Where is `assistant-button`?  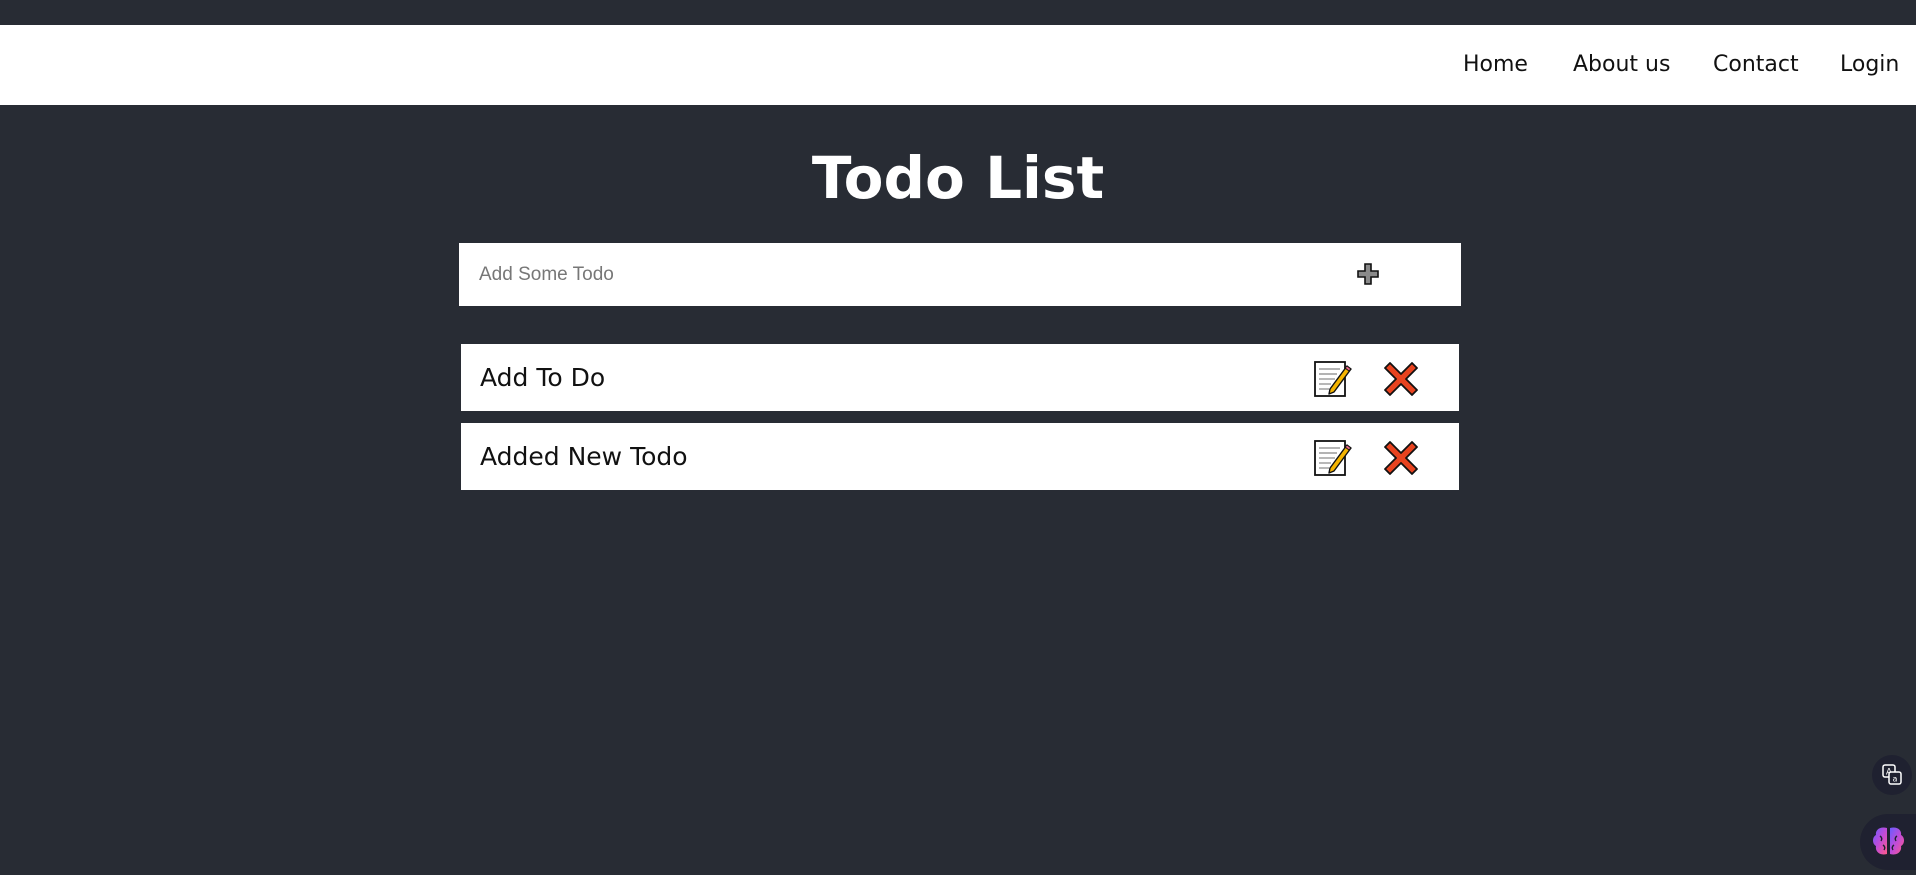
assistant-button is located at coordinates (1888, 842).